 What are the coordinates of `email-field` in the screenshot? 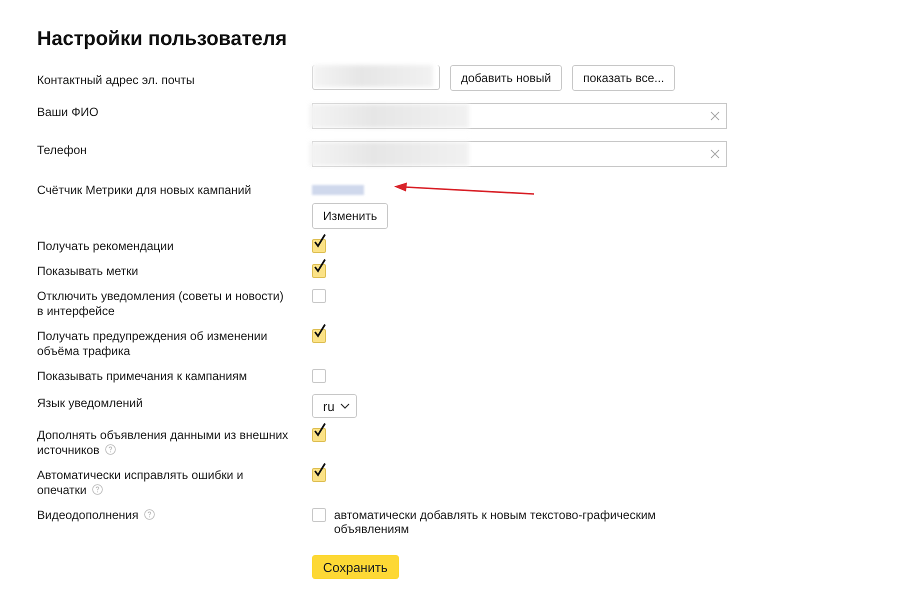 It's located at (376, 77).